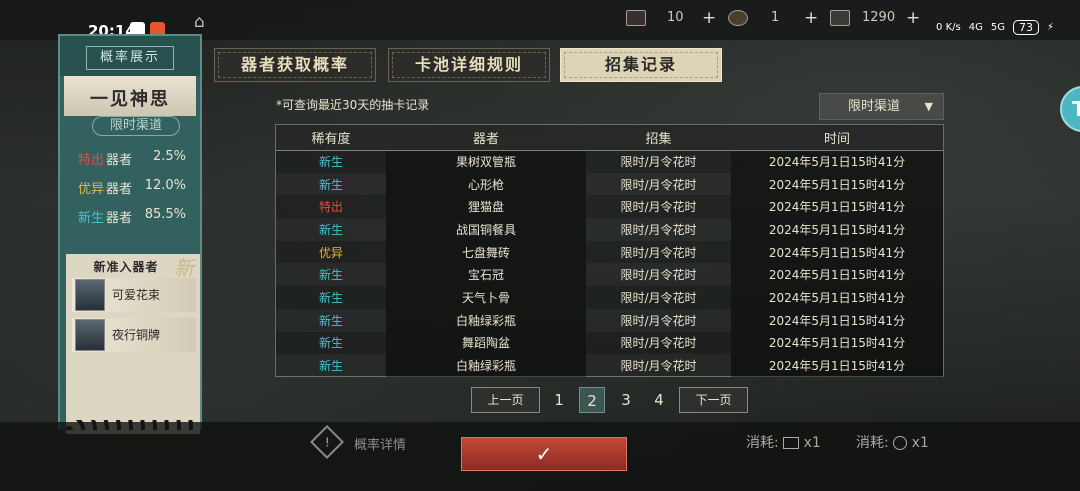 This screenshot has width=1080, height=491. Describe the element at coordinates (892, 442) in the screenshot. I see `cost-multi: 消耗: x1` at that location.